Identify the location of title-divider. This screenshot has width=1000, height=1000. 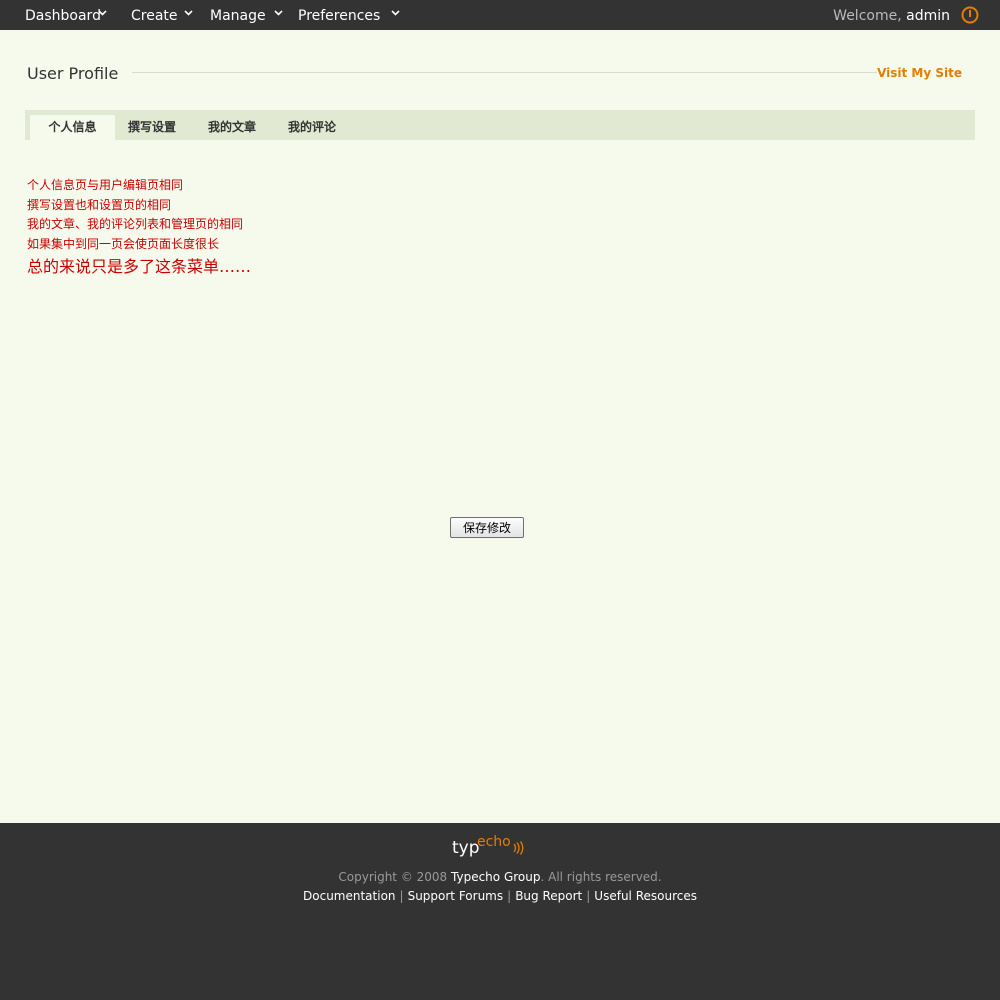
(504, 72).